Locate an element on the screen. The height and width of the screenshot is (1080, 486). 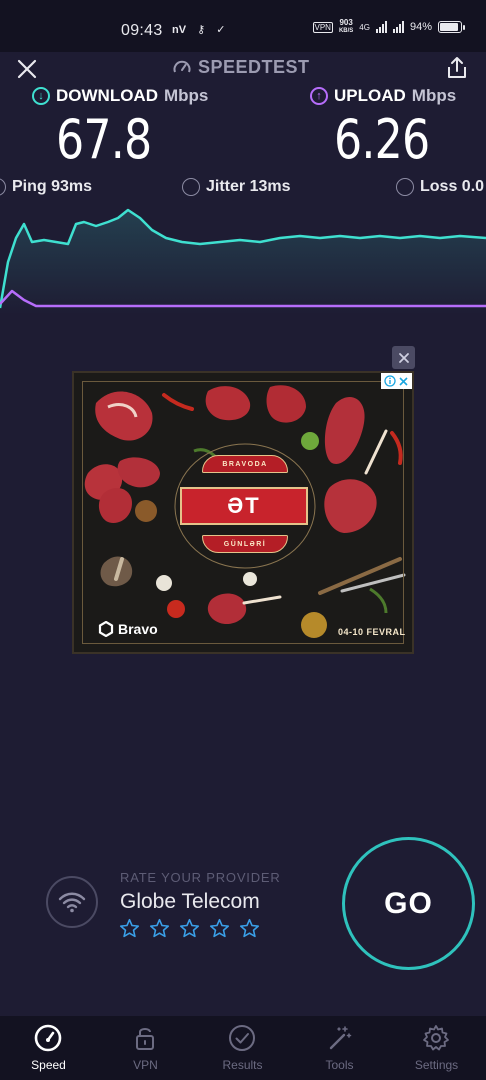
nav-label-speed: Speed is located at coordinates (48, 1065).